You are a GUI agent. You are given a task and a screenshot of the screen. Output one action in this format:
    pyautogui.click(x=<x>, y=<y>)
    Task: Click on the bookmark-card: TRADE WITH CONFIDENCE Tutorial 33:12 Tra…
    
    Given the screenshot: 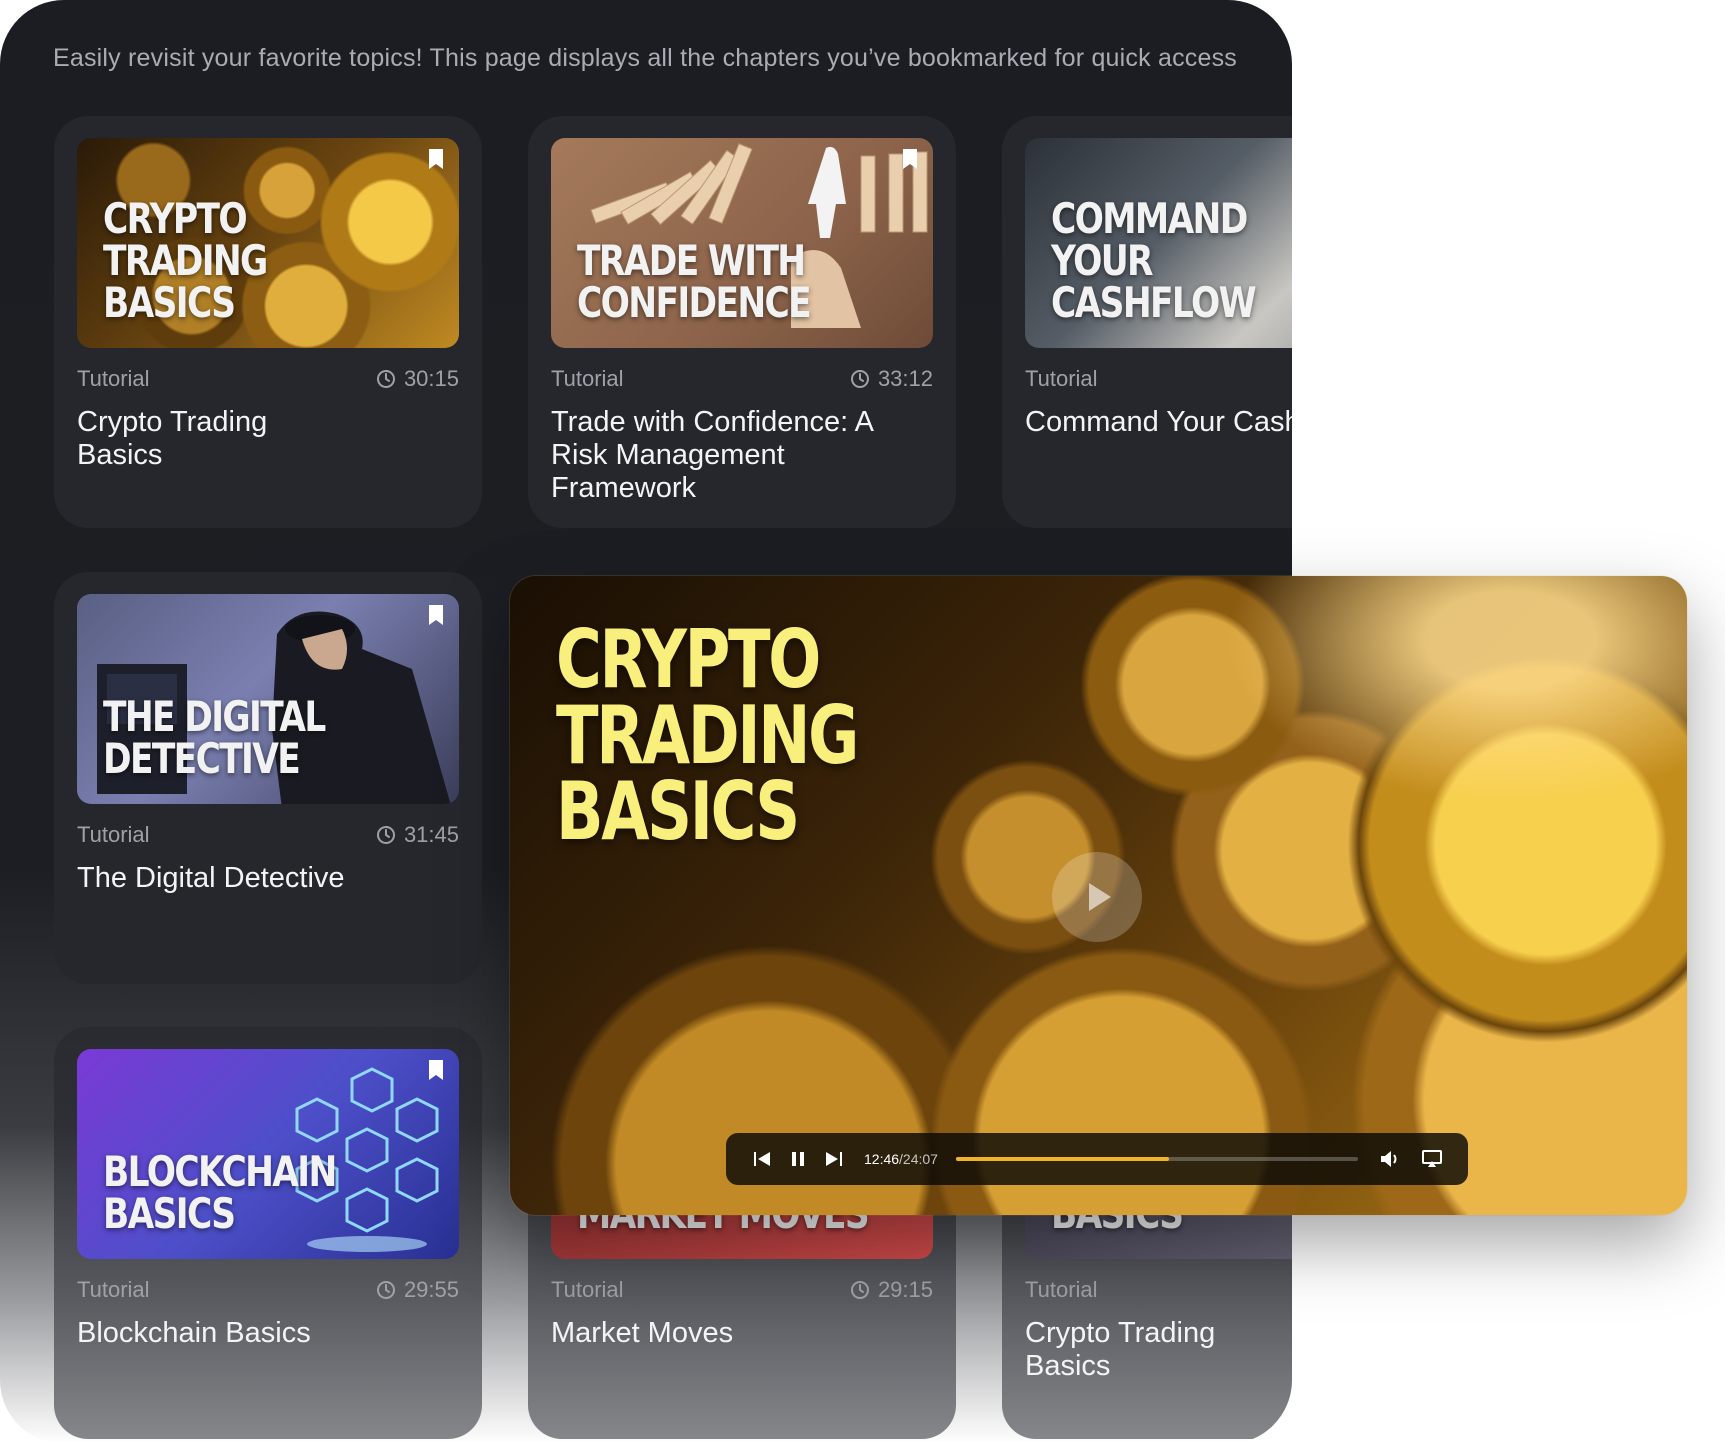 What is the action you would take?
    pyautogui.click(x=742, y=322)
    